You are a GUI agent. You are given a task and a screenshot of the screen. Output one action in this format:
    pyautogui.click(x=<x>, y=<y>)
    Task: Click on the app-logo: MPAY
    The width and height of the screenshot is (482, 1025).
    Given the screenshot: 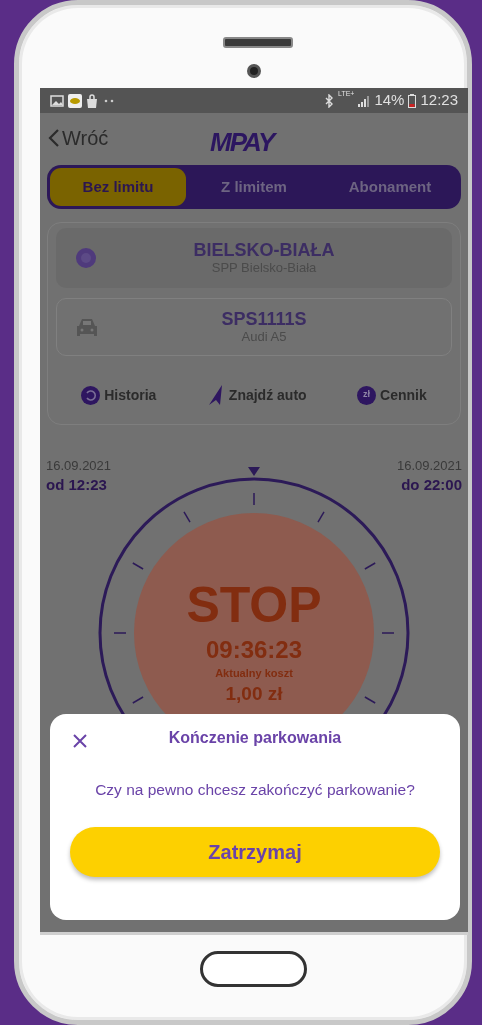 What is the action you would take?
    pyautogui.click(x=242, y=142)
    